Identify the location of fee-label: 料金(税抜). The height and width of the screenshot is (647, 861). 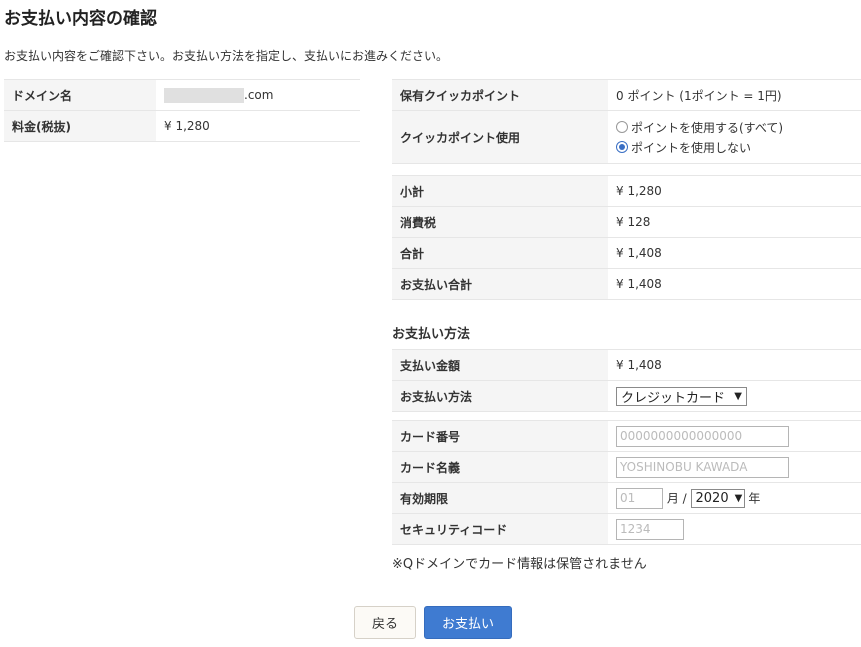
(80, 126).